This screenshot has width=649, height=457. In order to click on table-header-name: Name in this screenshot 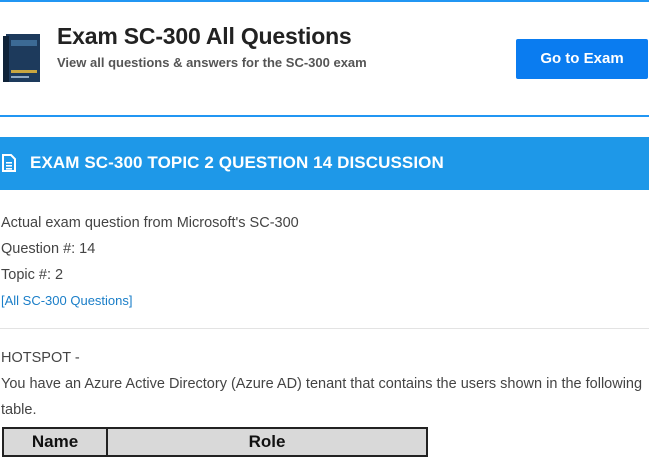, I will do `click(55, 442)`.